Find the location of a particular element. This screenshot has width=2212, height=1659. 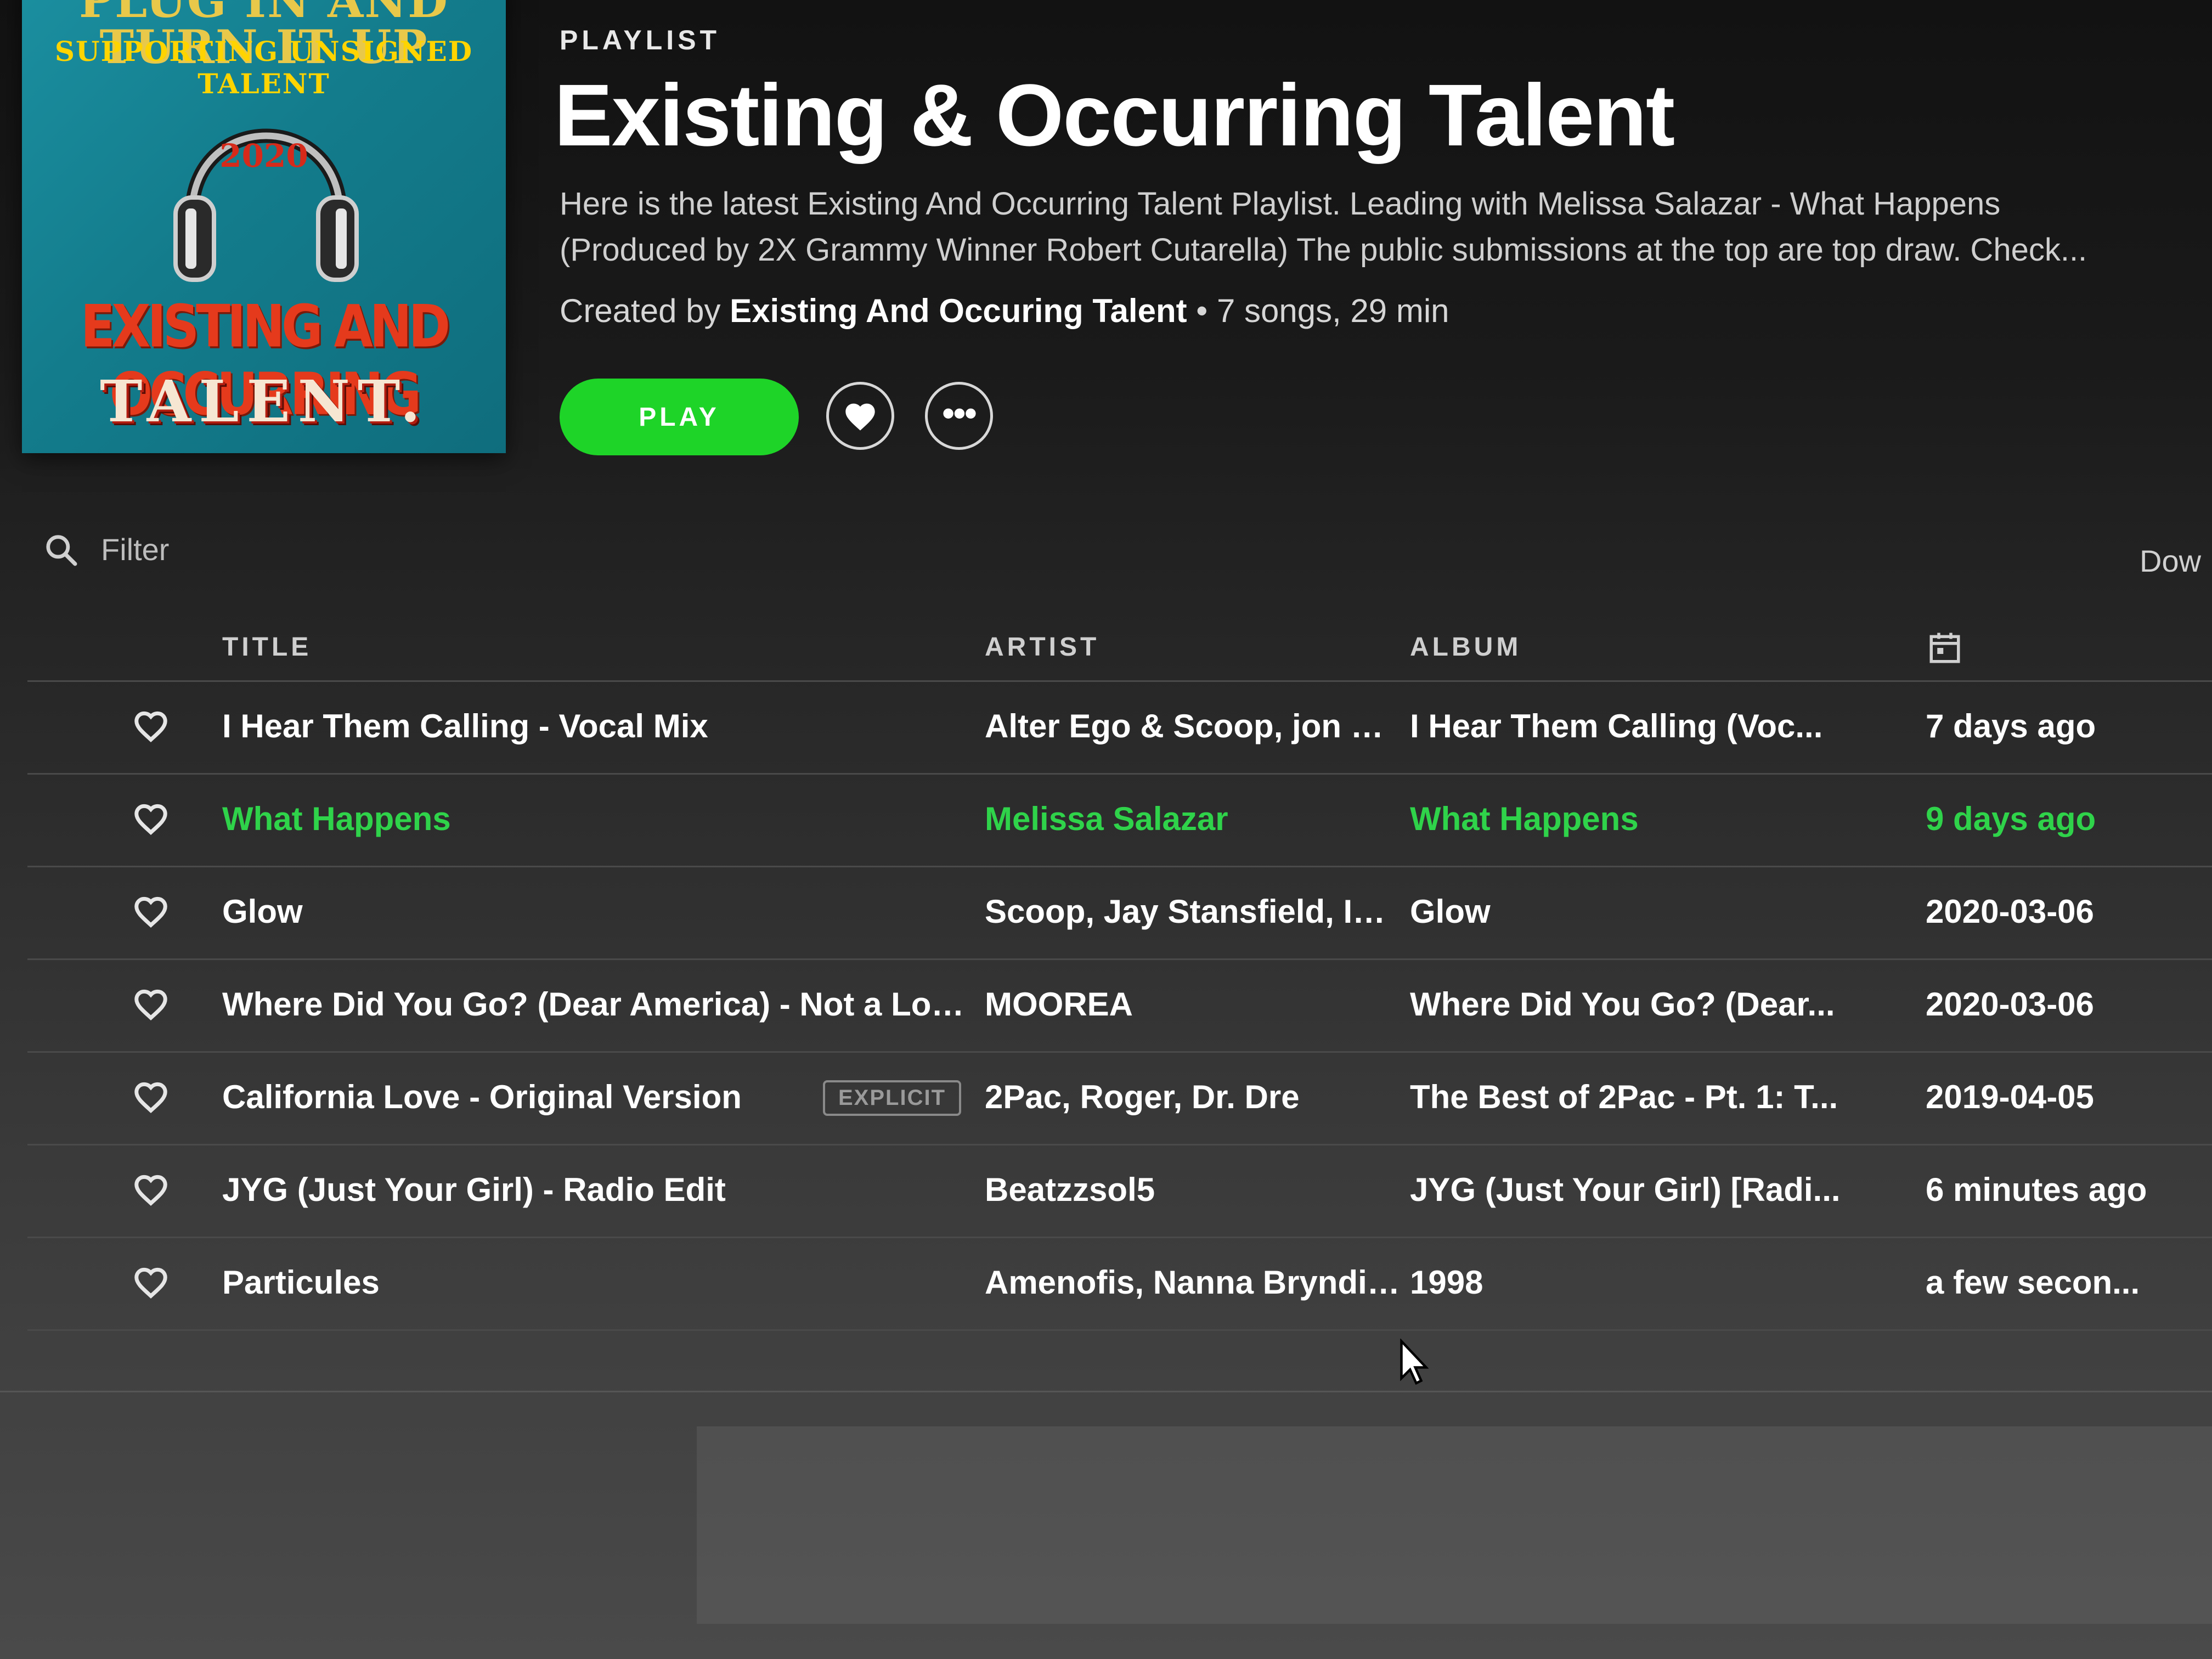

track-date-added: 7 days ago is located at coordinates (2011, 726).